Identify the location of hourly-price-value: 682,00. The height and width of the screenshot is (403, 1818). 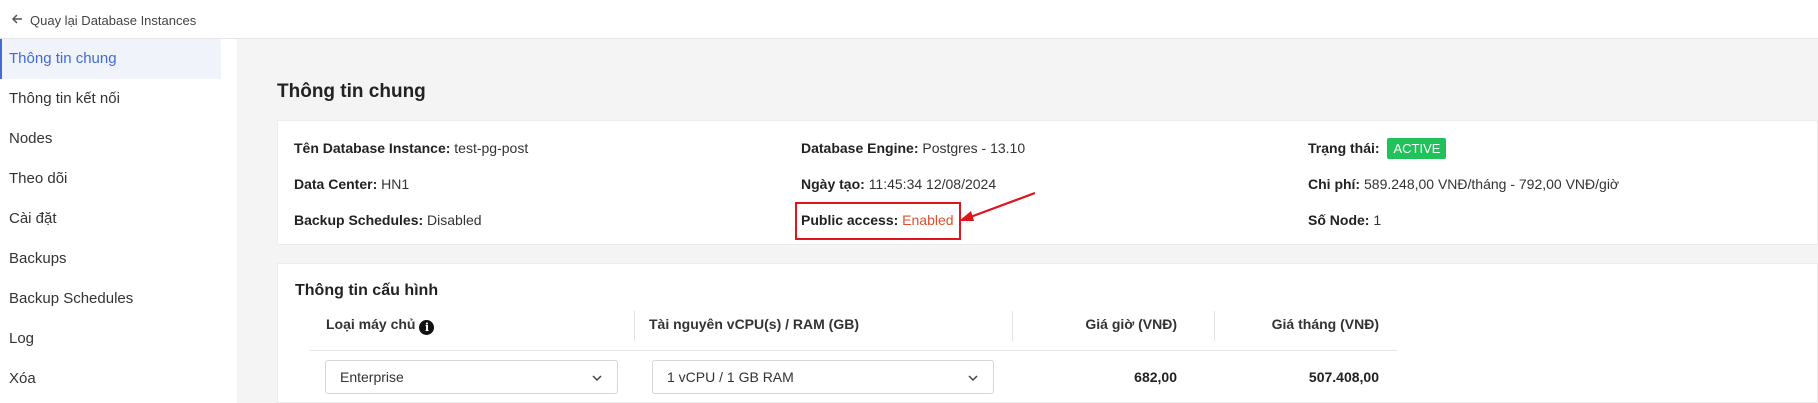
(1155, 377).